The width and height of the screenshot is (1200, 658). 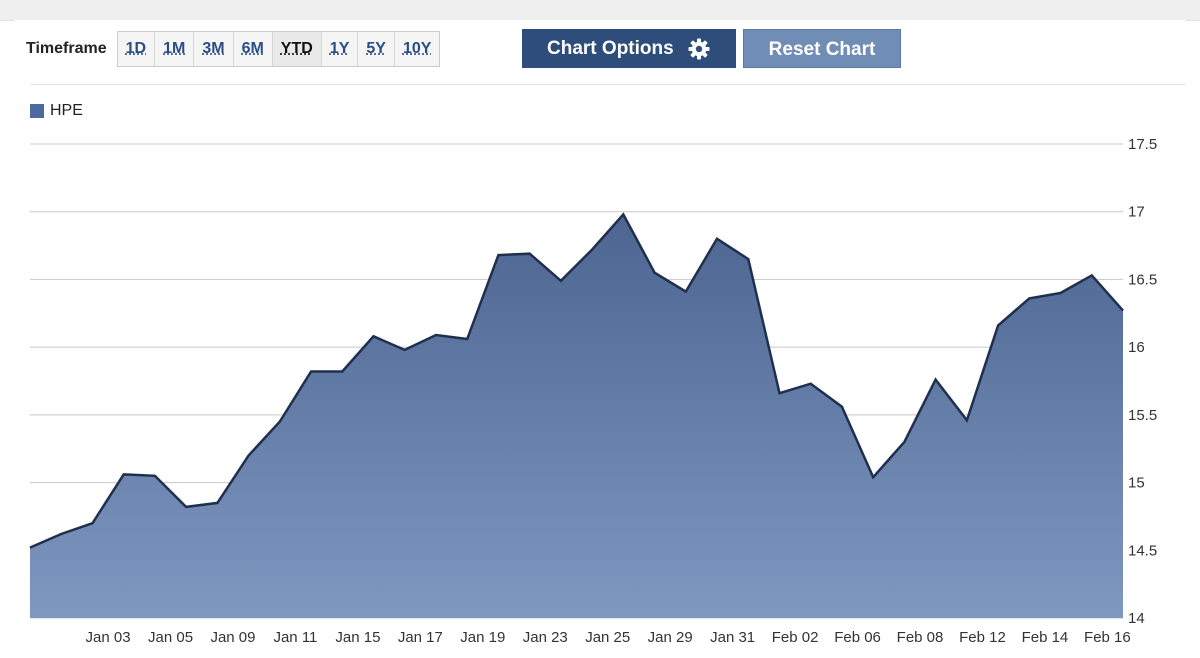 What do you see at coordinates (232, 637) in the screenshot?
I see `x-tick-label: Jan 09` at bounding box center [232, 637].